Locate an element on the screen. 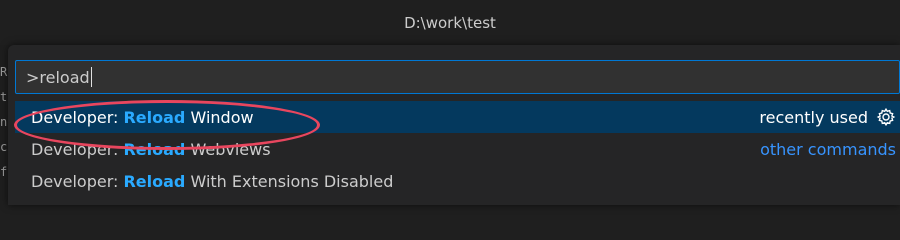 The height and width of the screenshot is (240, 900). command-item-detail-group: recently used is located at coordinates (827, 117).